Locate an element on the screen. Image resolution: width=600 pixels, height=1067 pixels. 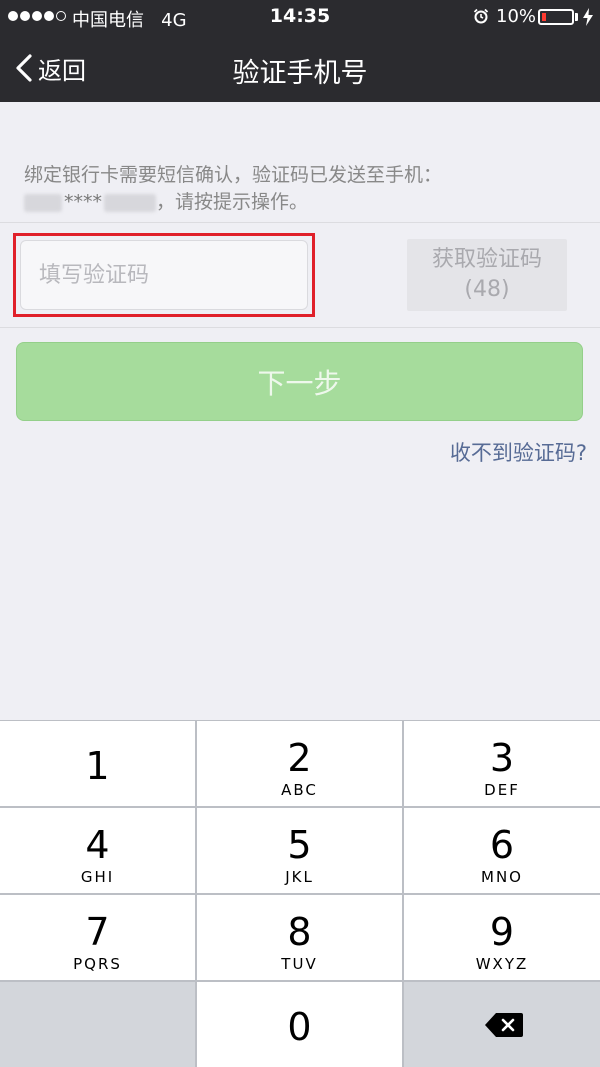
key-9: 9 WXYZ is located at coordinates (502, 937).